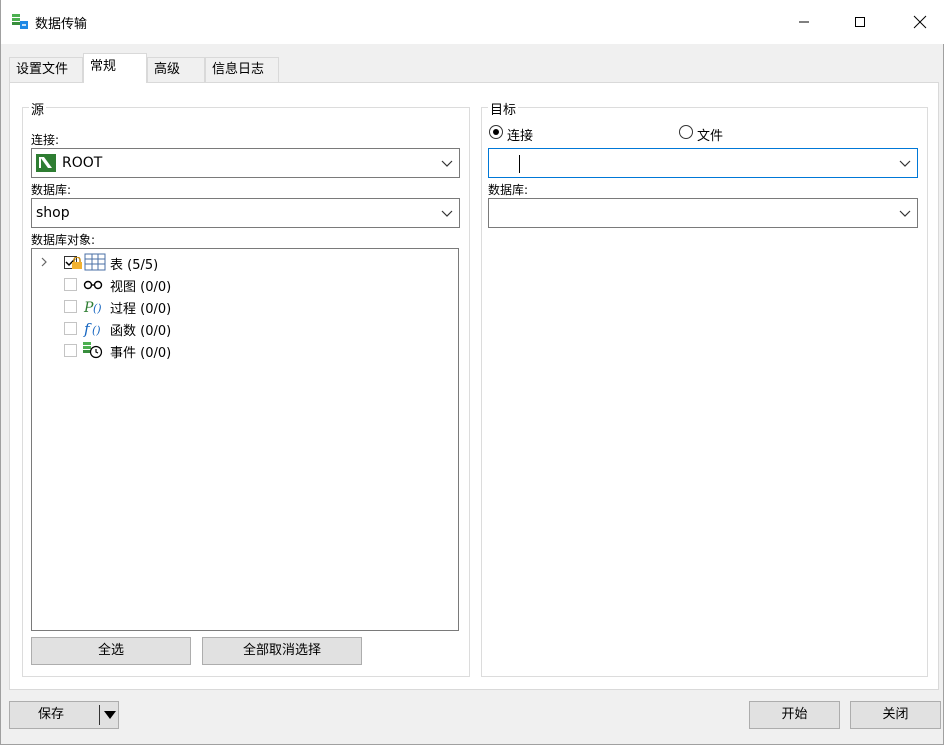 This screenshot has height=745, width=944. What do you see at coordinates (70, 328) in the screenshot?
I see `functions-checkbox` at bounding box center [70, 328].